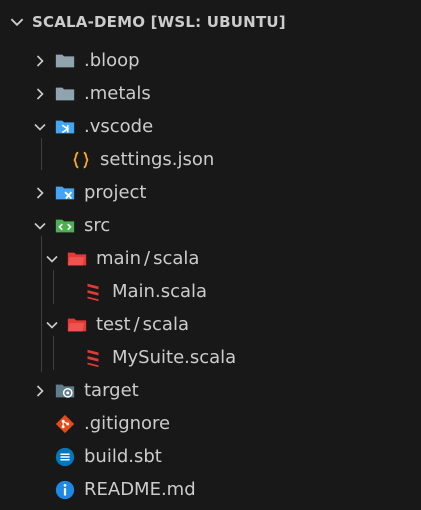 Image resolution: width=421 pixels, height=510 pixels. What do you see at coordinates (127, 423) in the screenshot?
I see `tree-item-label: .gitignore` at bounding box center [127, 423].